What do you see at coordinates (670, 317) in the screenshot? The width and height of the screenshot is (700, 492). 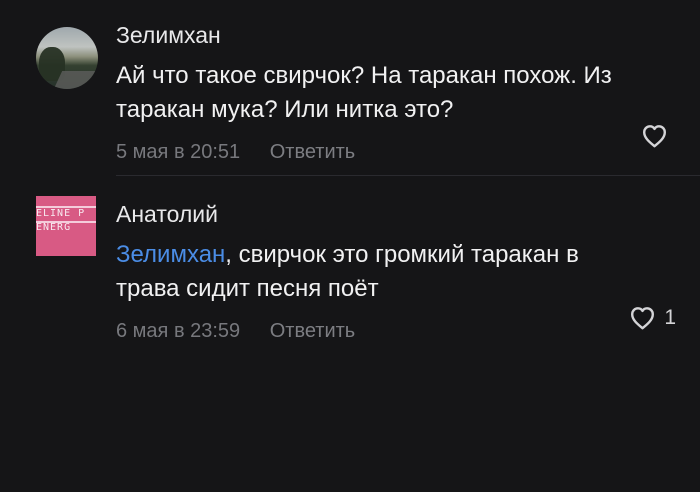 I see `like-count: 1` at bounding box center [670, 317].